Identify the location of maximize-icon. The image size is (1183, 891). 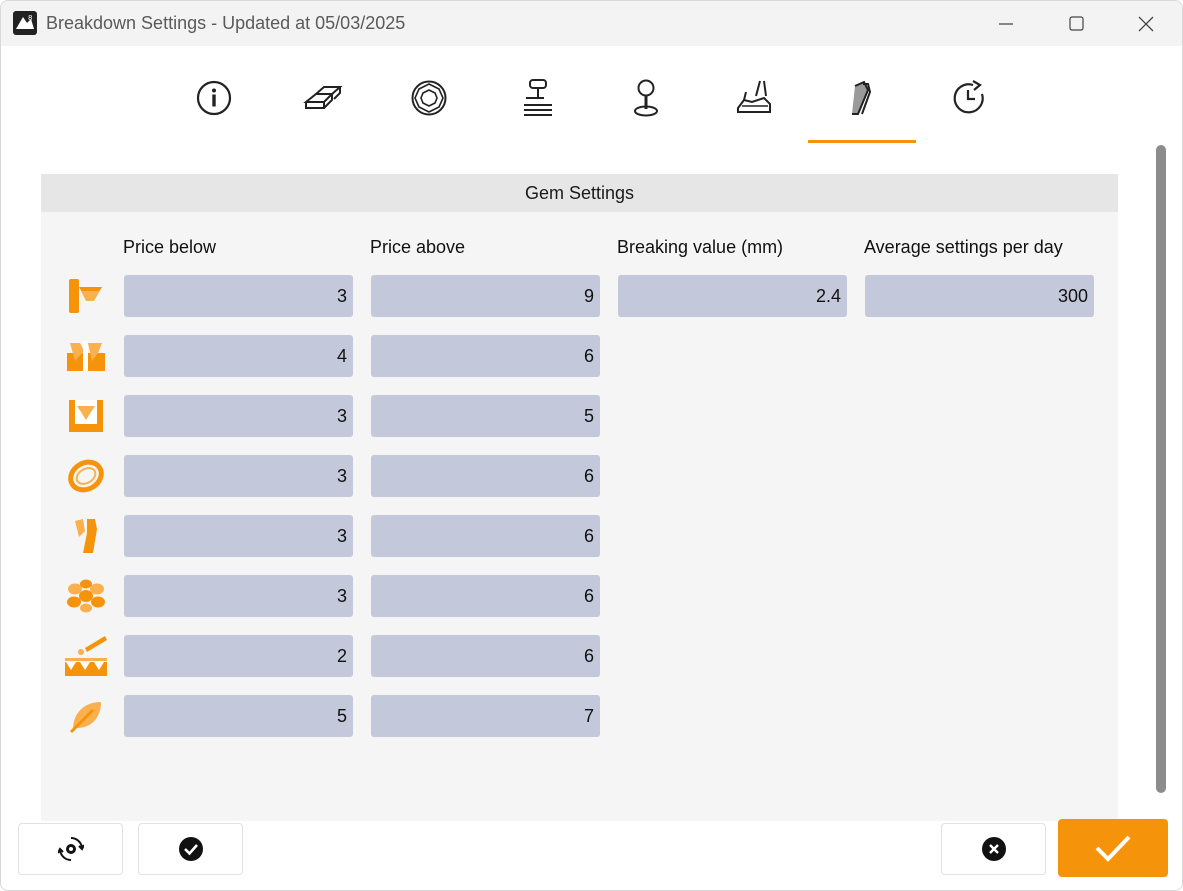
(1076, 23).